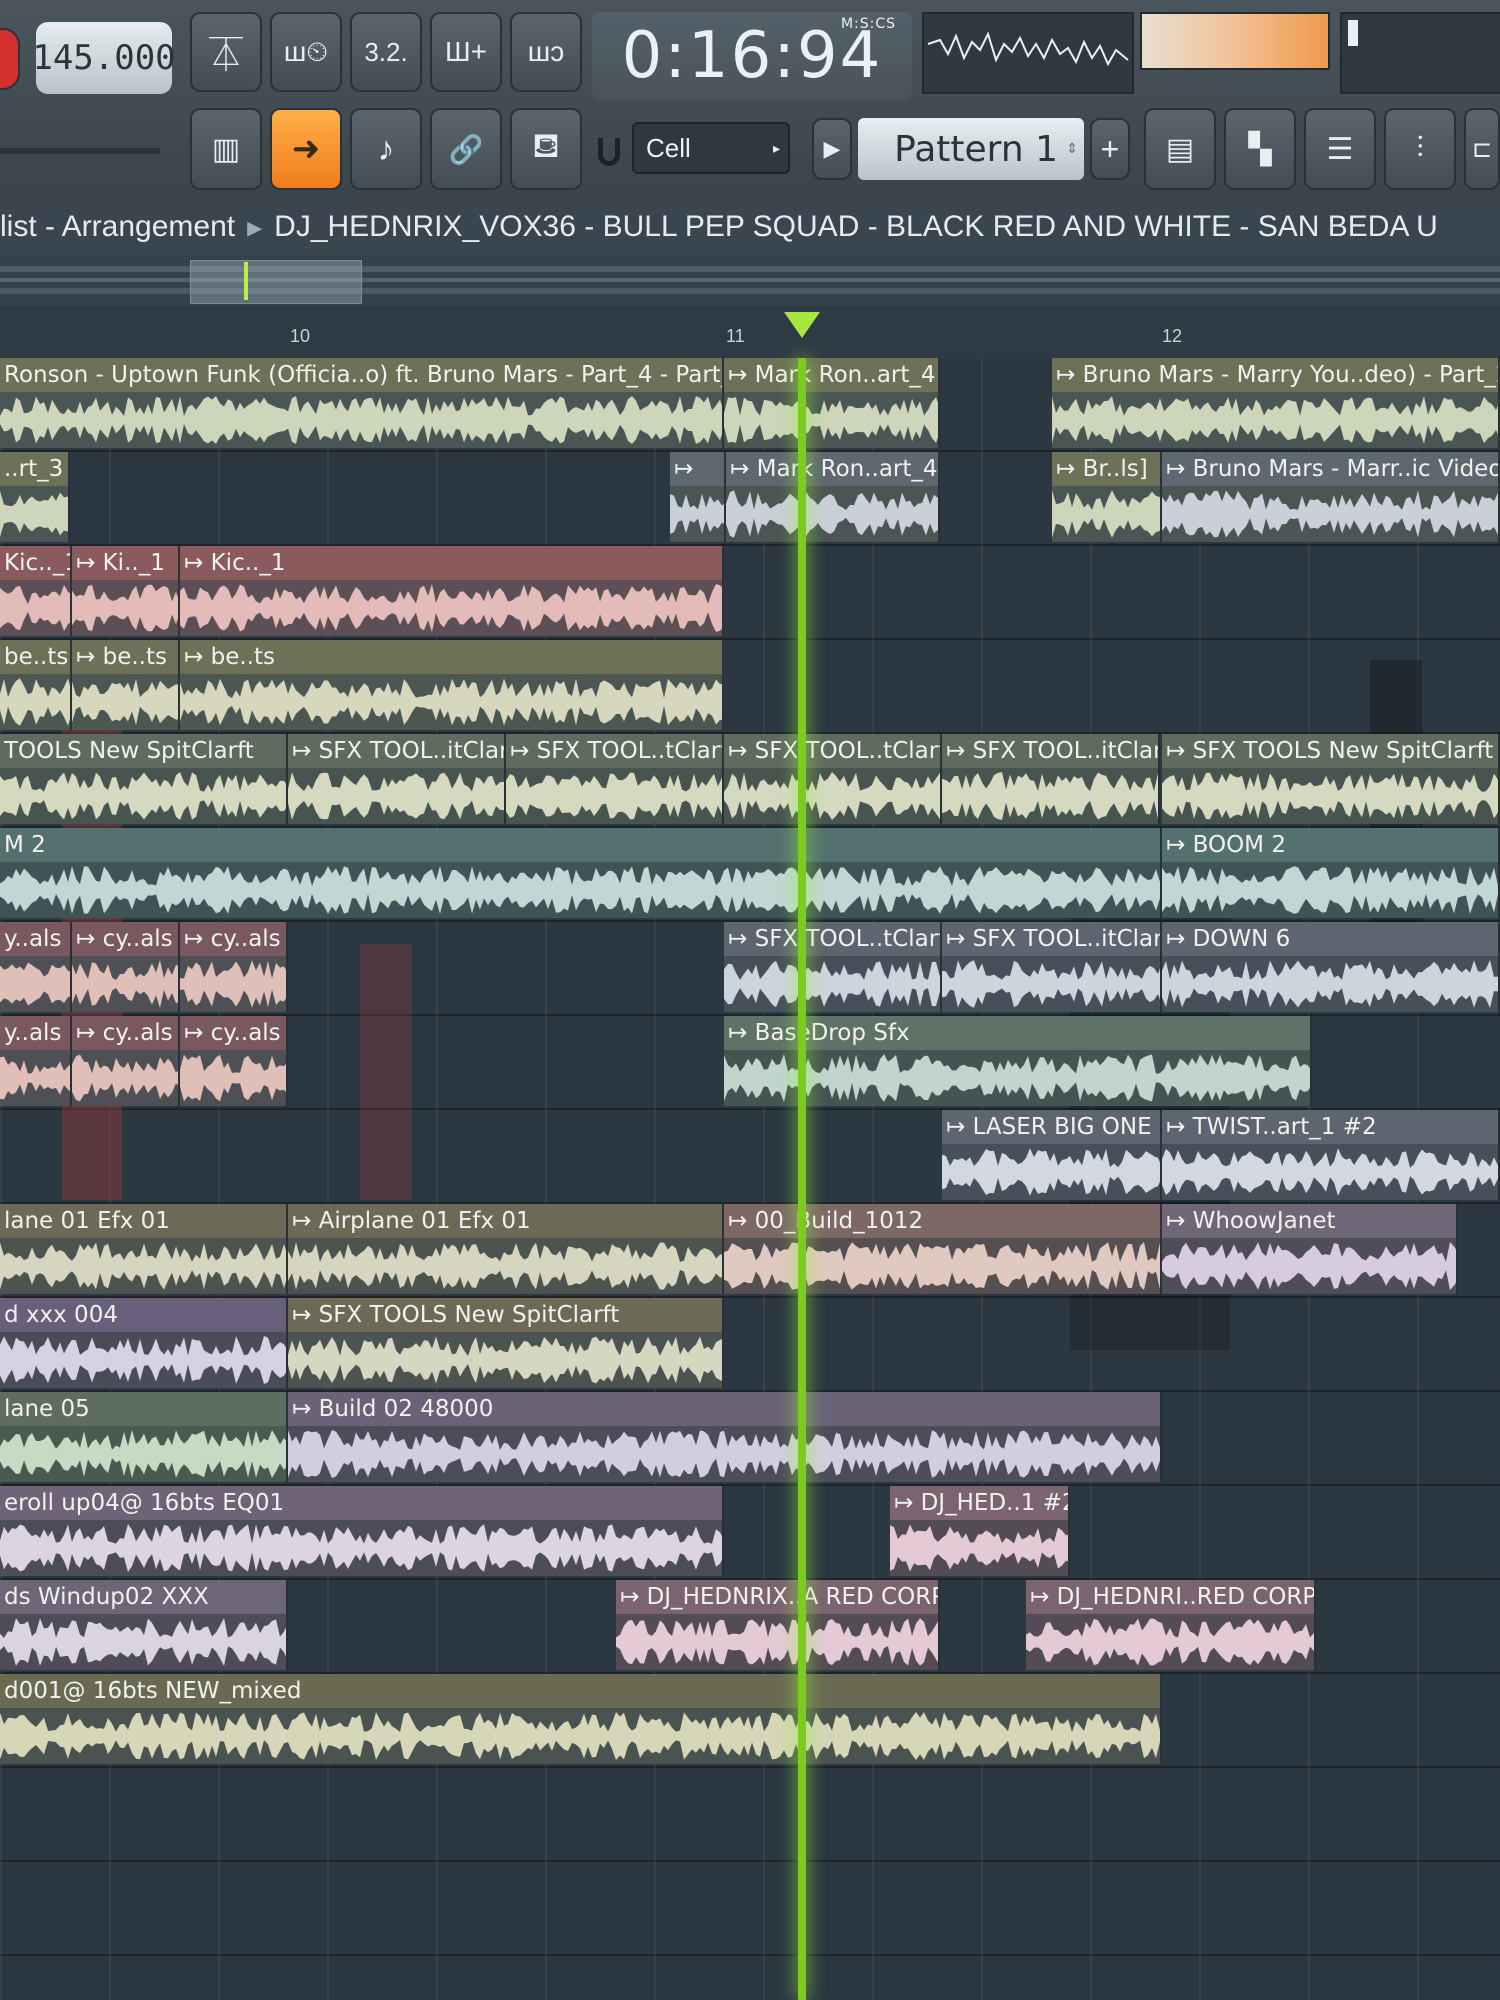 Image resolution: width=1500 pixels, height=2000 pixels. Describe the element at coordinates (466, 52) in the screenshot. I see `step-edit-button: Ш+` at that location.